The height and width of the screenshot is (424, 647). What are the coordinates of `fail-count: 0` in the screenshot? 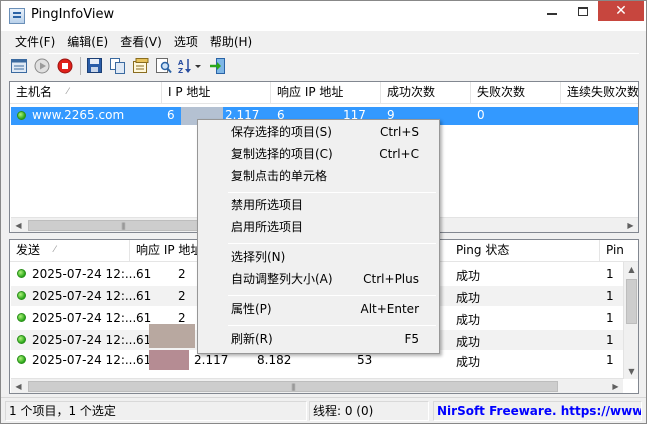 It's located at (481, 115).